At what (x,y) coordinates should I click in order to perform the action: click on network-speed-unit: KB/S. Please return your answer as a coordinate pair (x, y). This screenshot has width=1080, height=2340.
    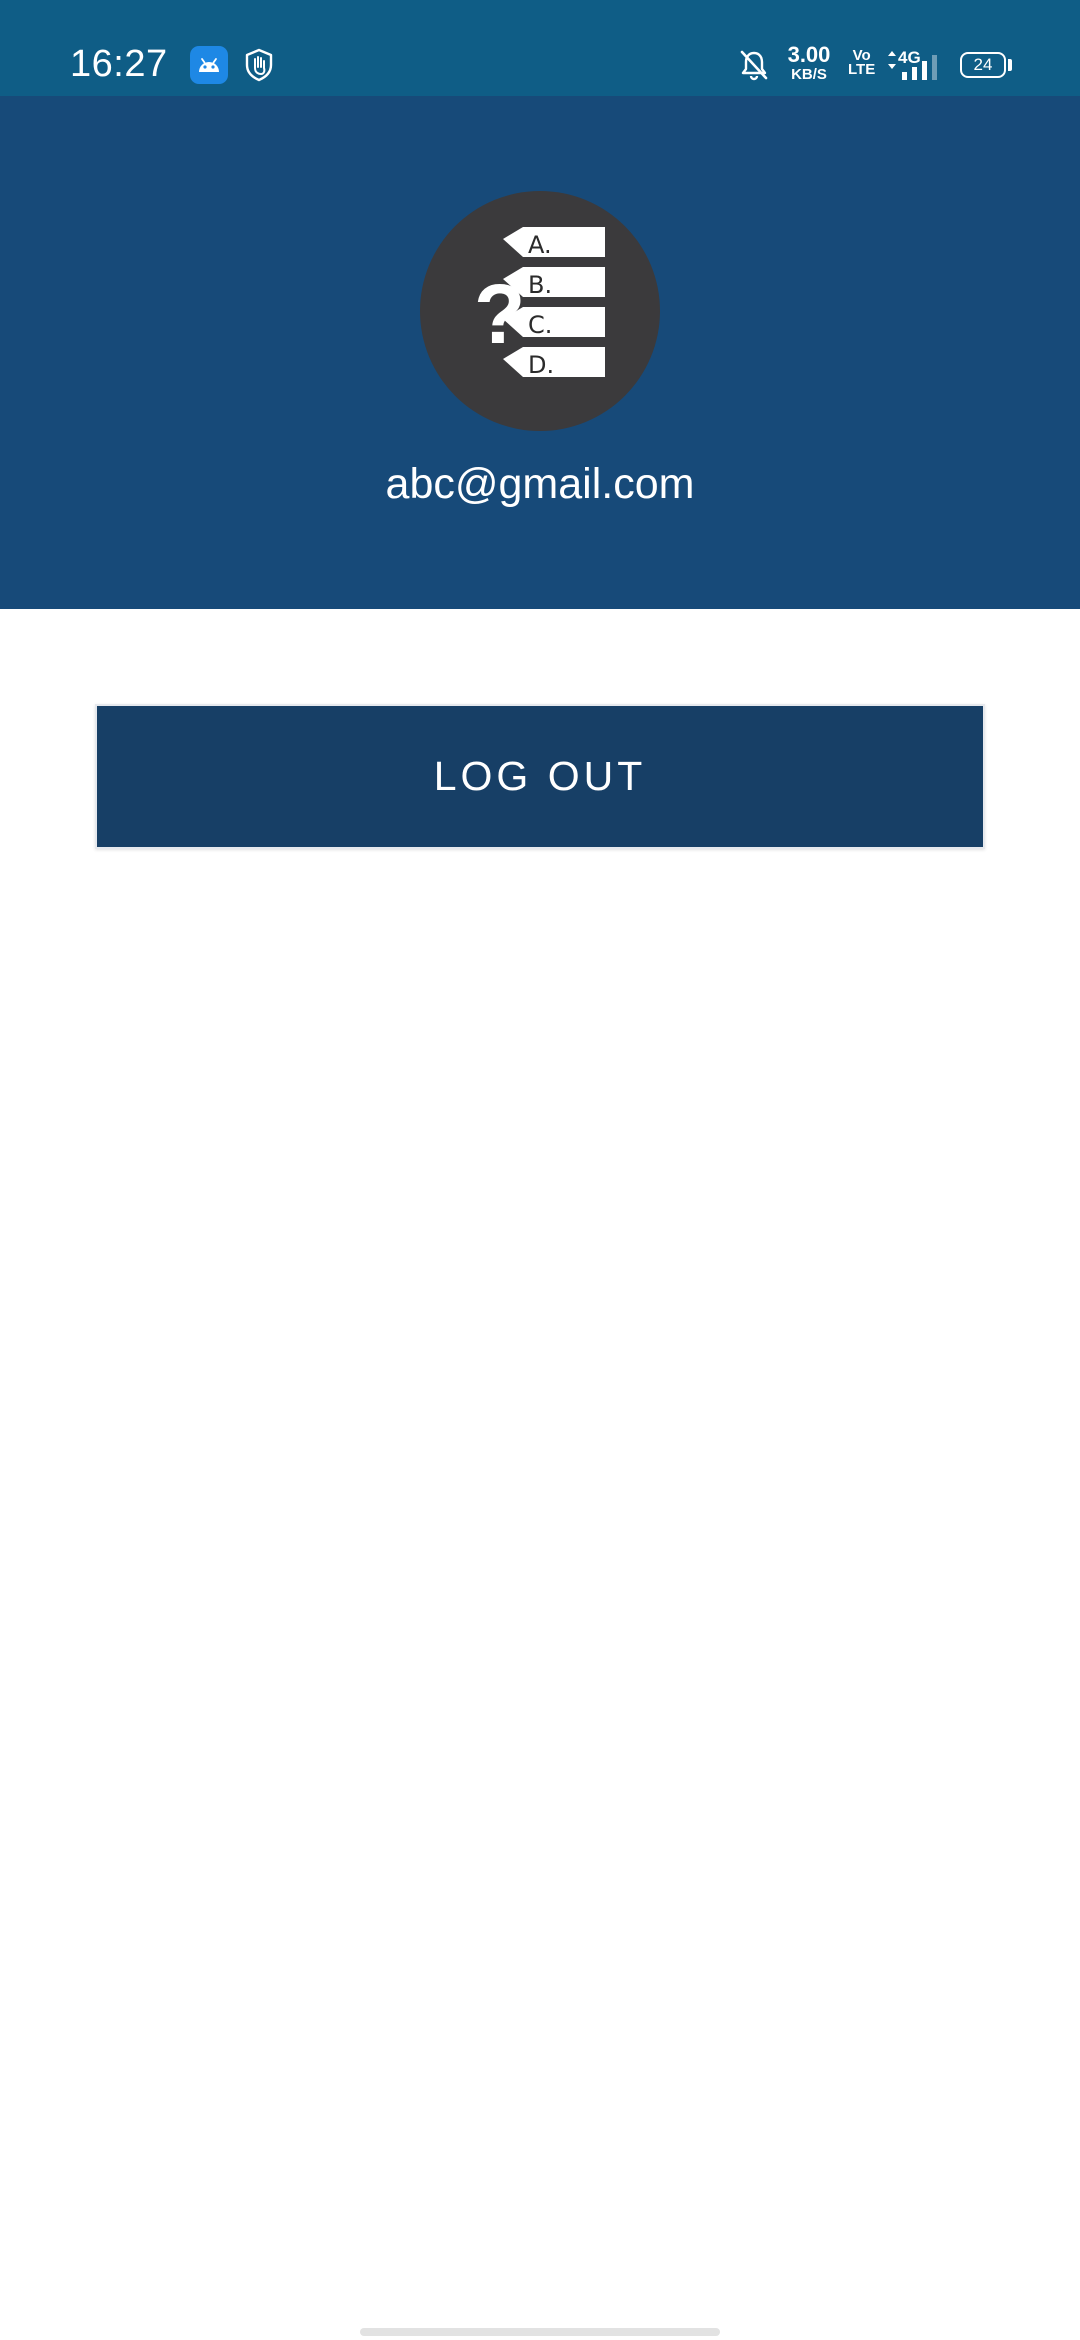
    Looking at the image, I should click on (809, 74).